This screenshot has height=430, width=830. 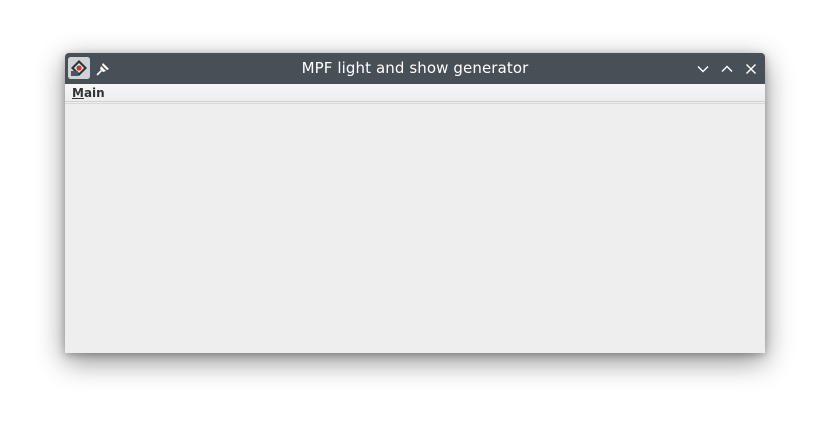 I want to click on maximize-icon, so click(x=727, y=68).